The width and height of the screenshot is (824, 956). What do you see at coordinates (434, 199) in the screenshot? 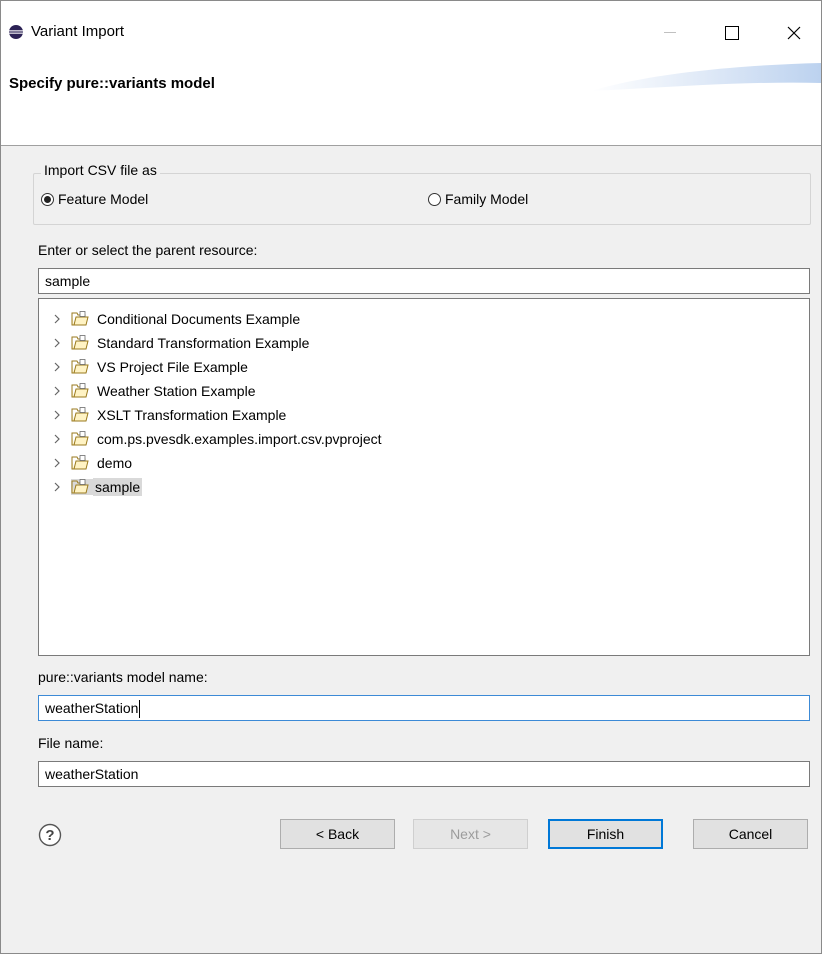
I see `radio-unchecked-icon` at bounding box center [434, 199].